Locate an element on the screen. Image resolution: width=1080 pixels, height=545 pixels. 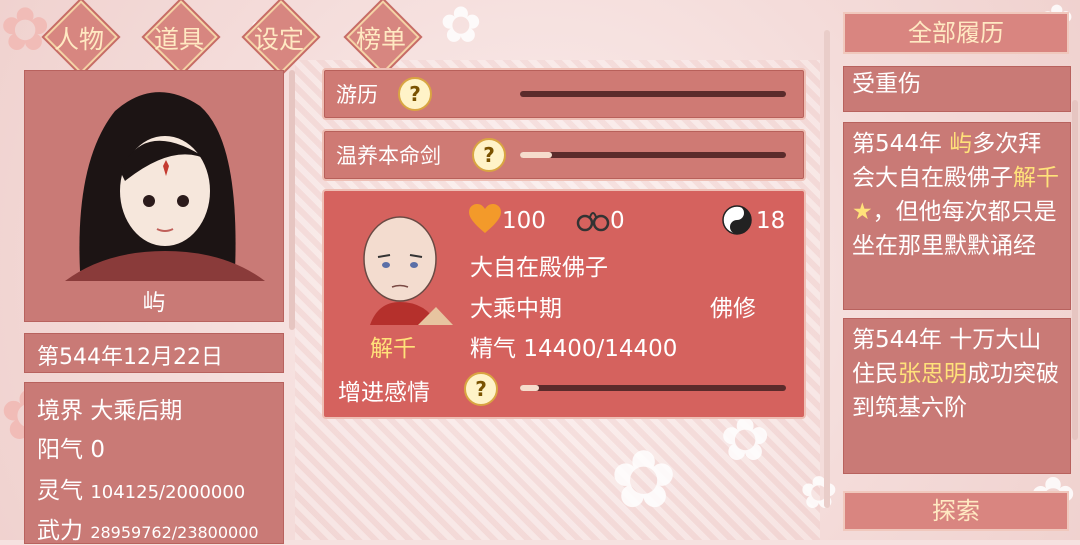
heart-icon is located at coordinates (485, 218).